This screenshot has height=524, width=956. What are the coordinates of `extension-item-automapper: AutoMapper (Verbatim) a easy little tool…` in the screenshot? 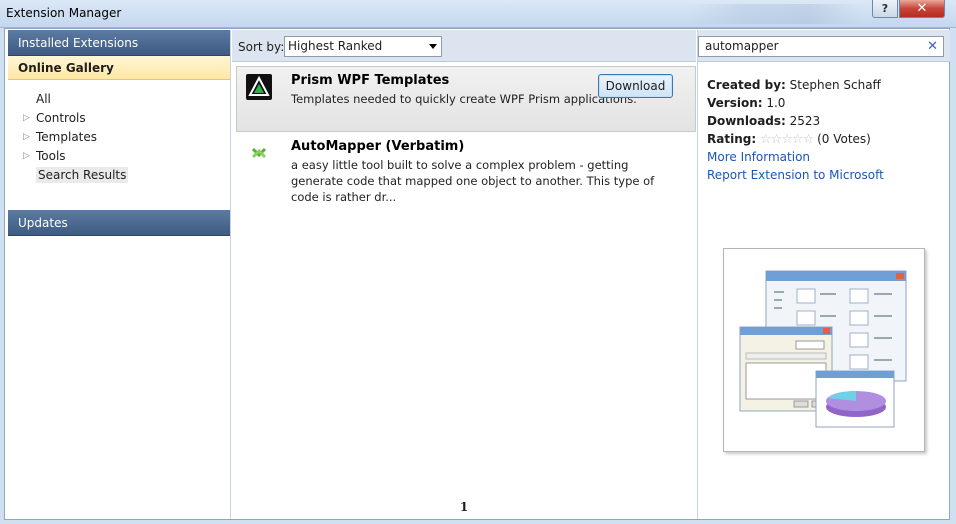 It's located at (466, 168).